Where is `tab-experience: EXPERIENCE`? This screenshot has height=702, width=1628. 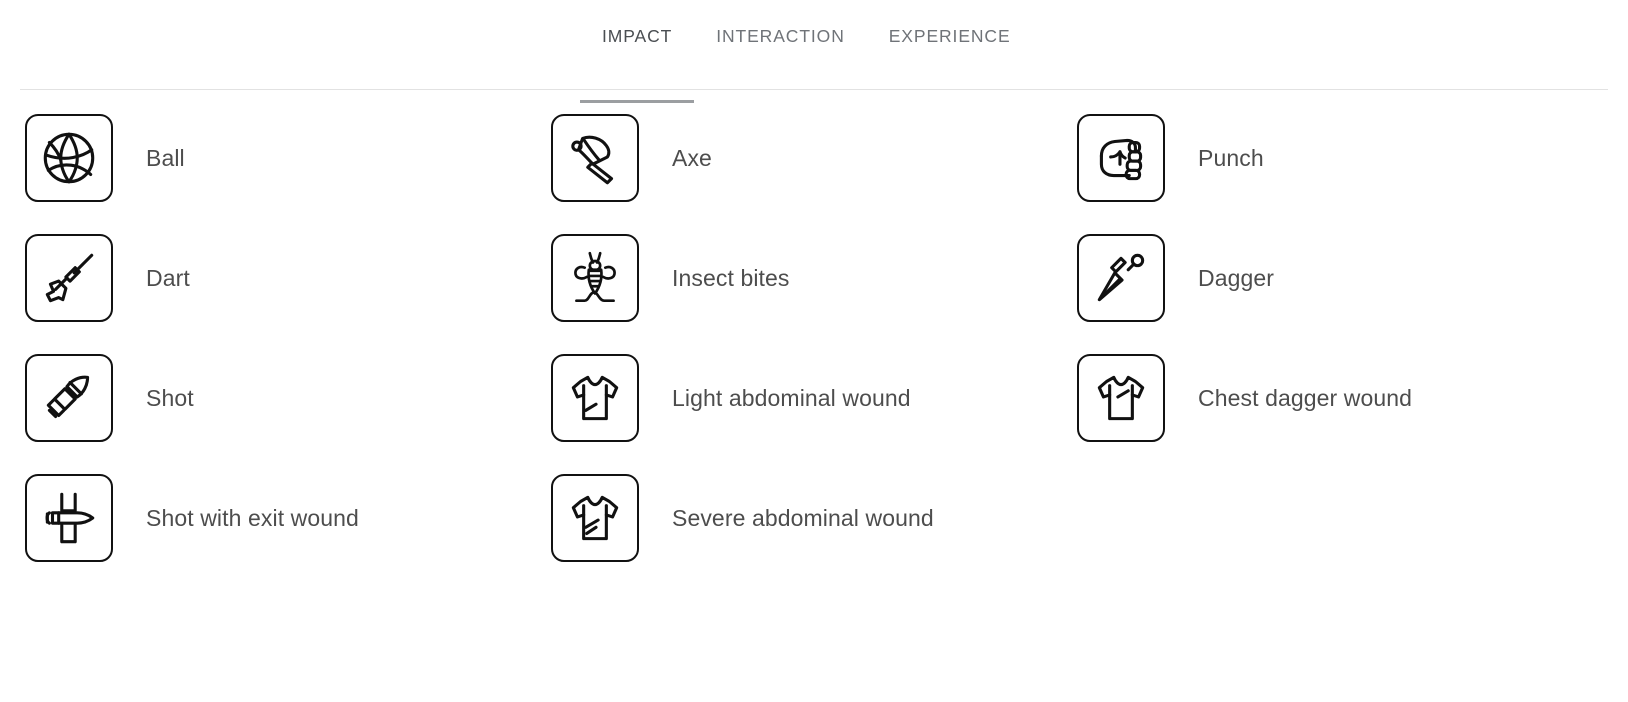
tab-experience: EXPERIENCE is located at coordinates (950, 23).